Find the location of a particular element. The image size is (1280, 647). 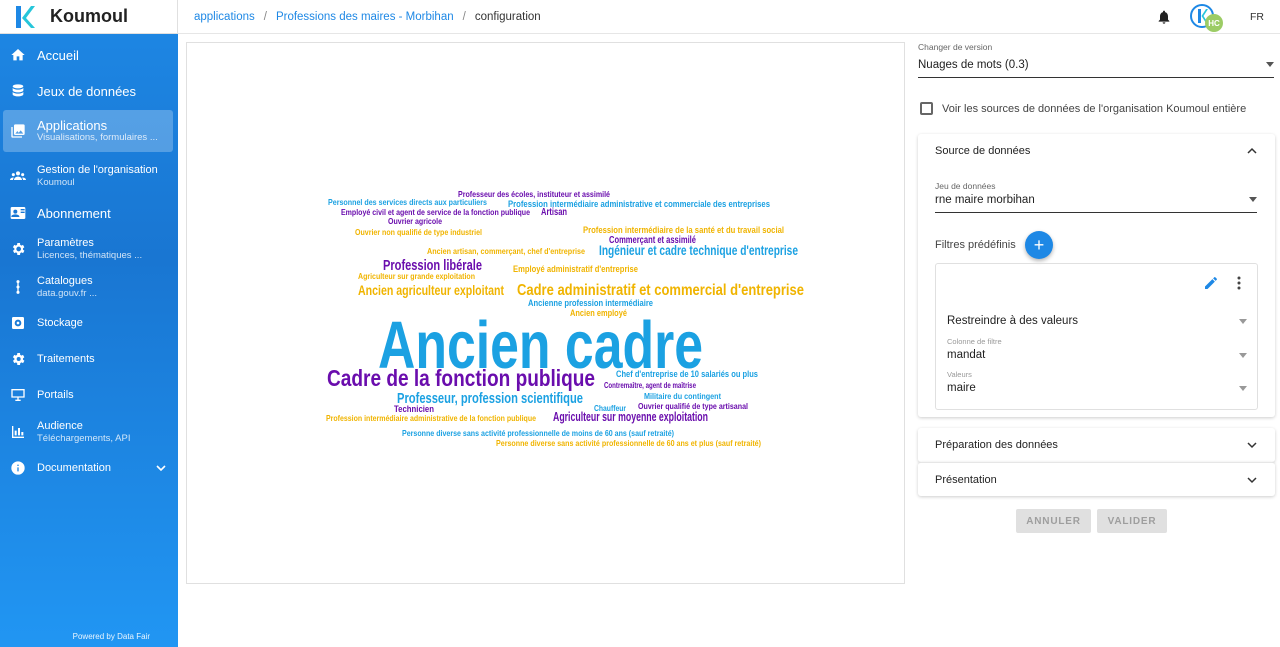

sidebar-item-sublabel: Koumoul is located at coordinates (56, 182).